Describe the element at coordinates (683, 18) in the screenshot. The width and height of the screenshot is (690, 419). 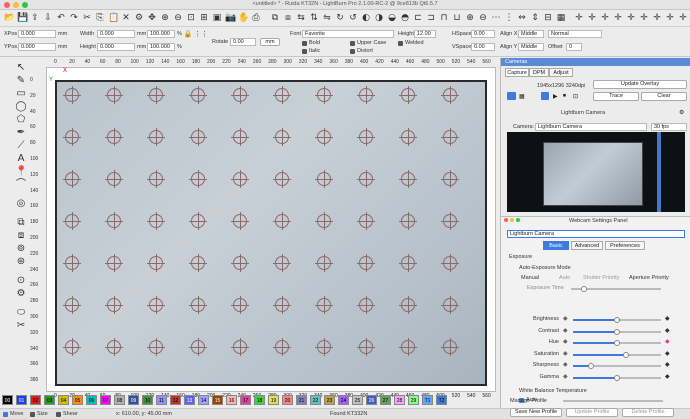
I see `crosshair-9-icon: ✛` at that location.